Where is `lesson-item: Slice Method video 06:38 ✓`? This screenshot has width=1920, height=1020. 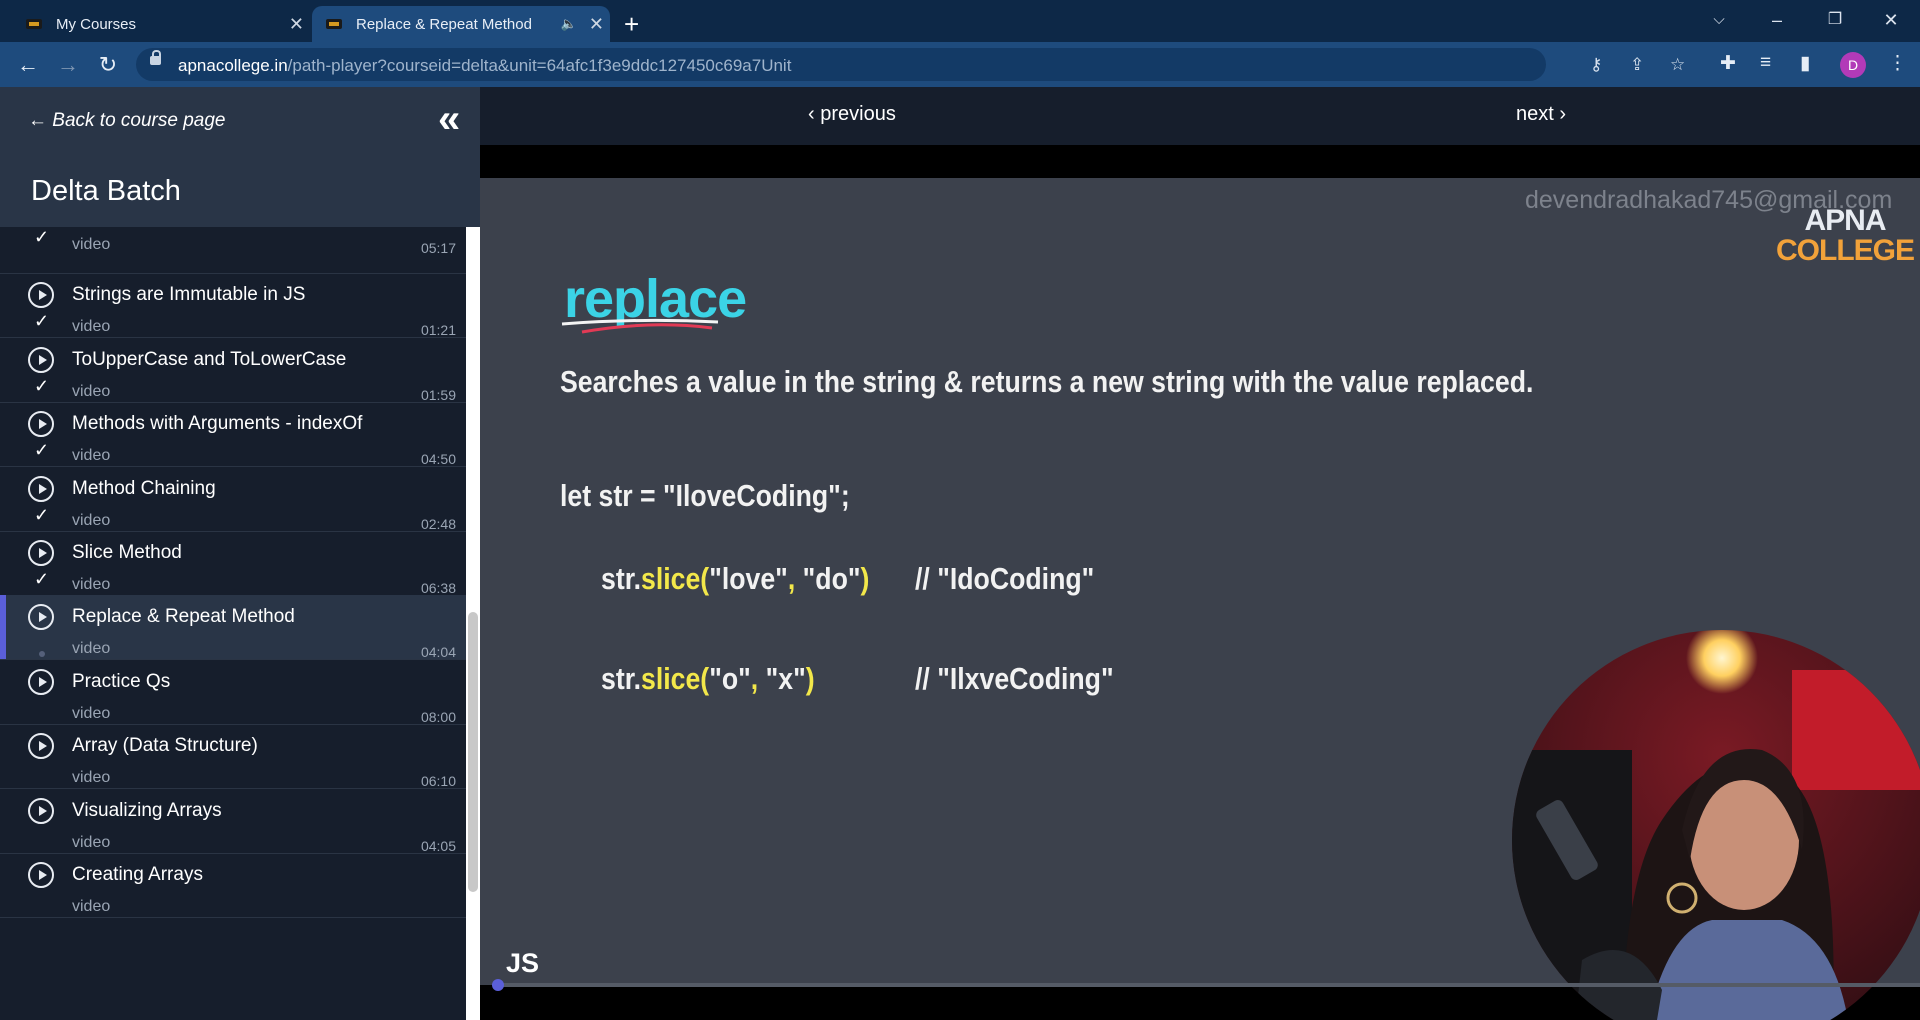
lesson-item: Slice Method video 06:38 ✓ is located at coordinates (233, 563).